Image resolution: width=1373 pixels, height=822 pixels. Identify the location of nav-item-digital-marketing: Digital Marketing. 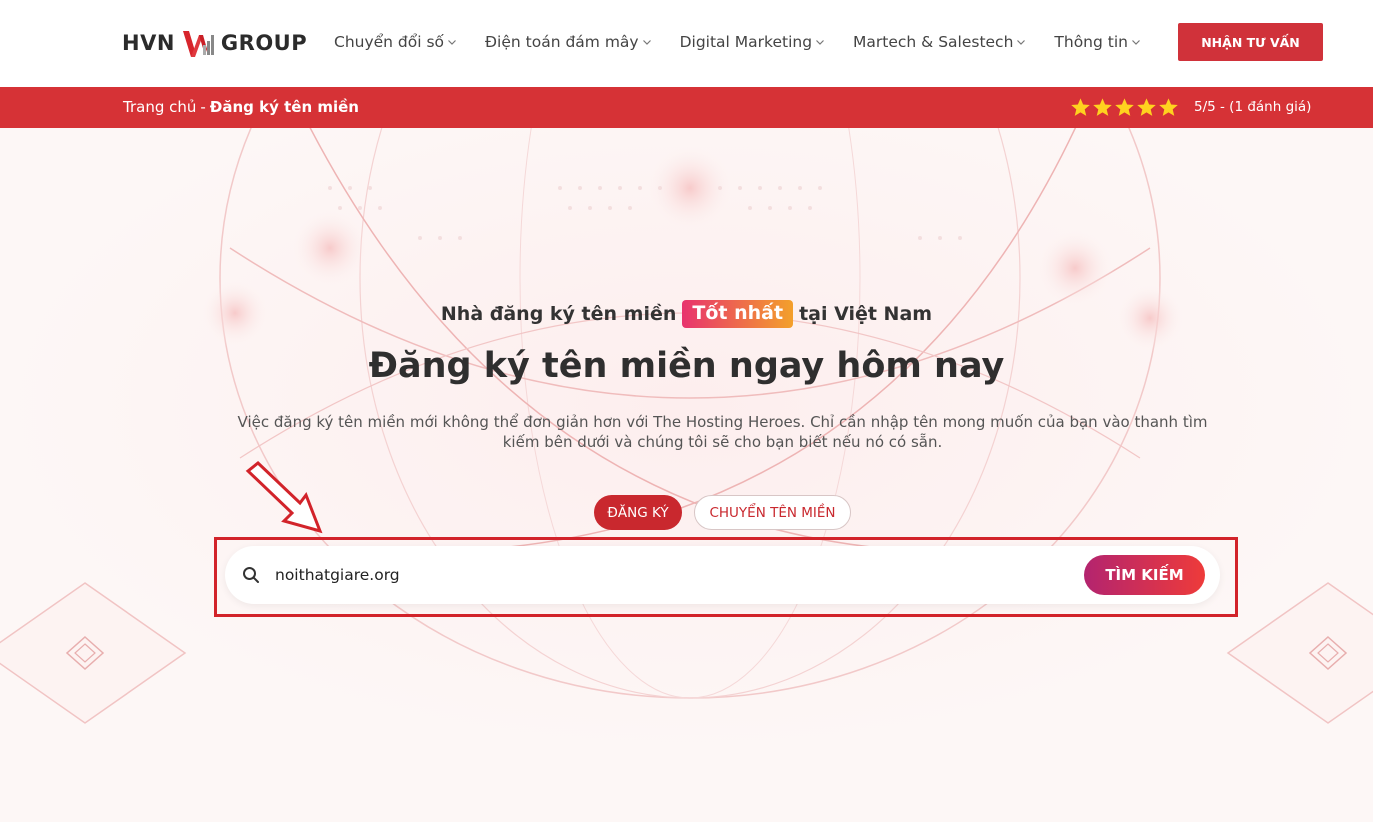
(752, 42).